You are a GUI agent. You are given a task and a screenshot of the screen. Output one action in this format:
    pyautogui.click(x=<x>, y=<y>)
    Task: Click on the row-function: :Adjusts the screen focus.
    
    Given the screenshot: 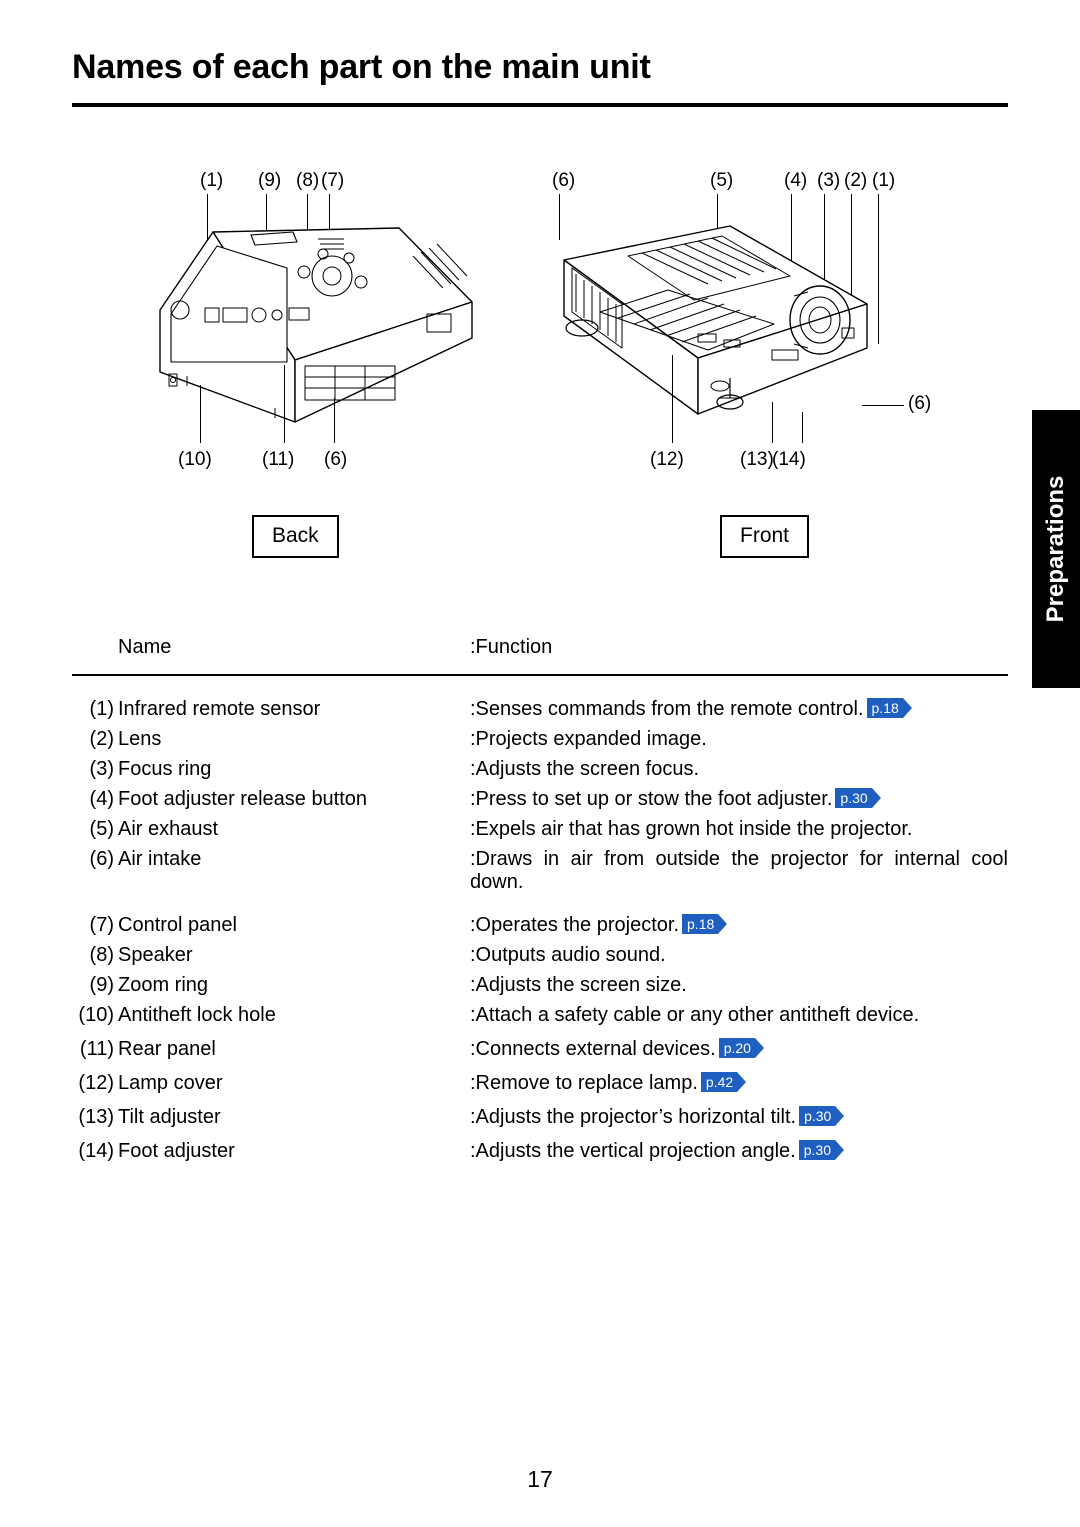 What is the action you would take?
    pyautogui.click(x=739, y=769)
    